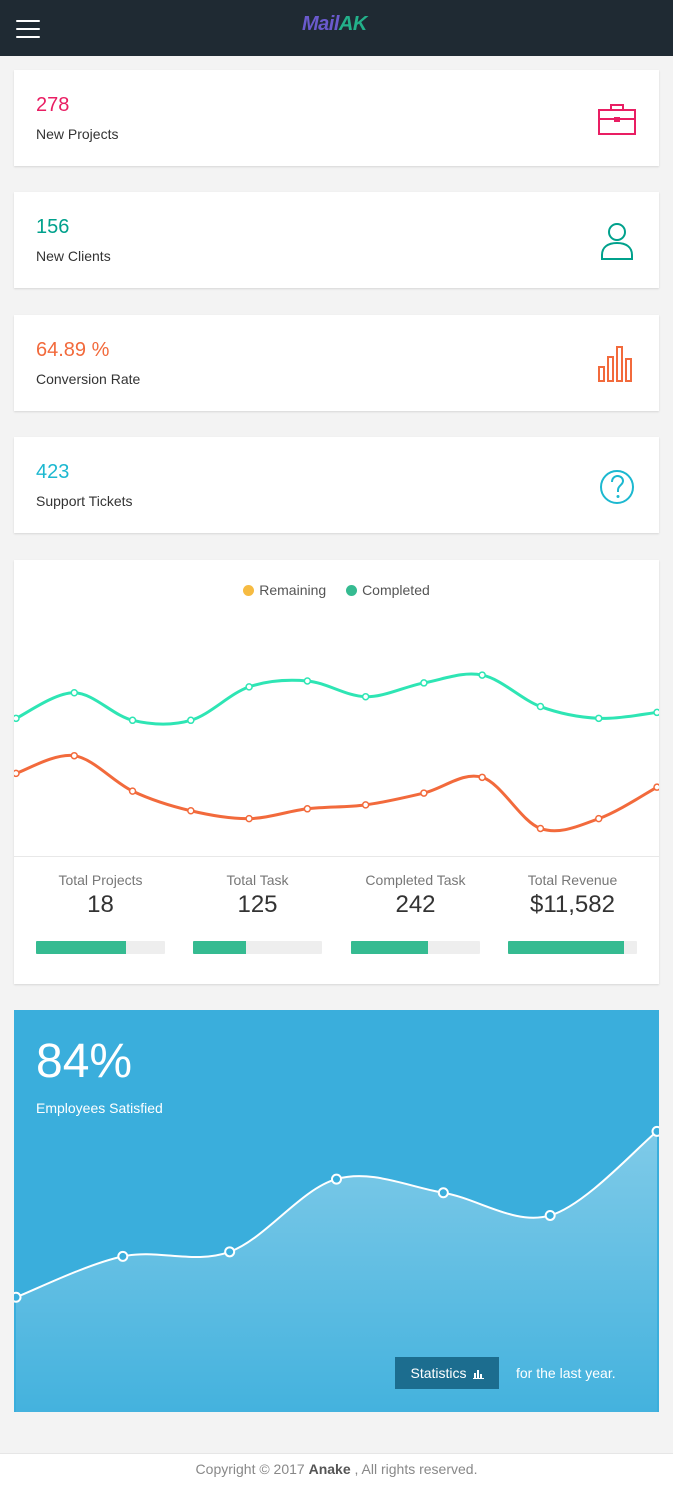 The width and height of the screenshot is (673, 1485). I want to click on legend-dot-remaining, so click(249, 590).